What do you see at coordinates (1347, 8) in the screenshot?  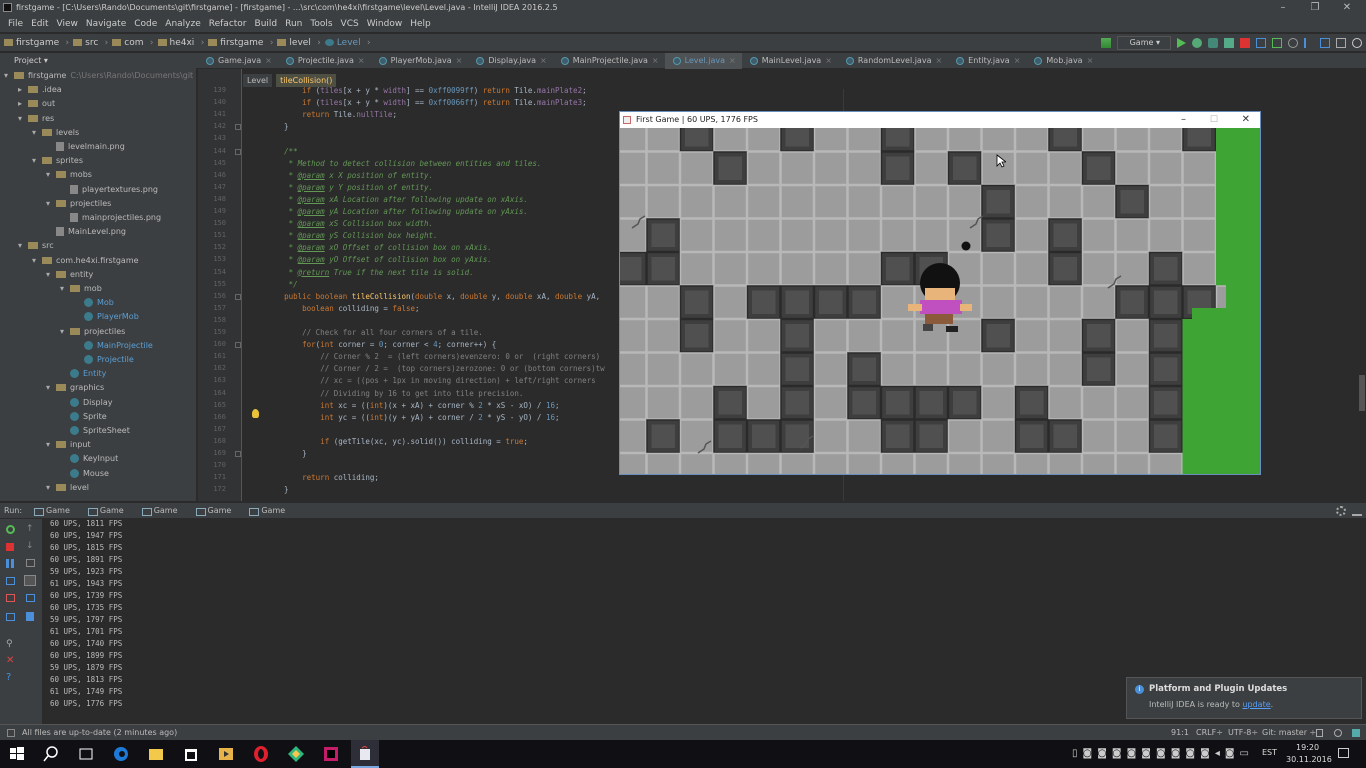 I see `close-button: ✕` at bounding box center [1347, 8].